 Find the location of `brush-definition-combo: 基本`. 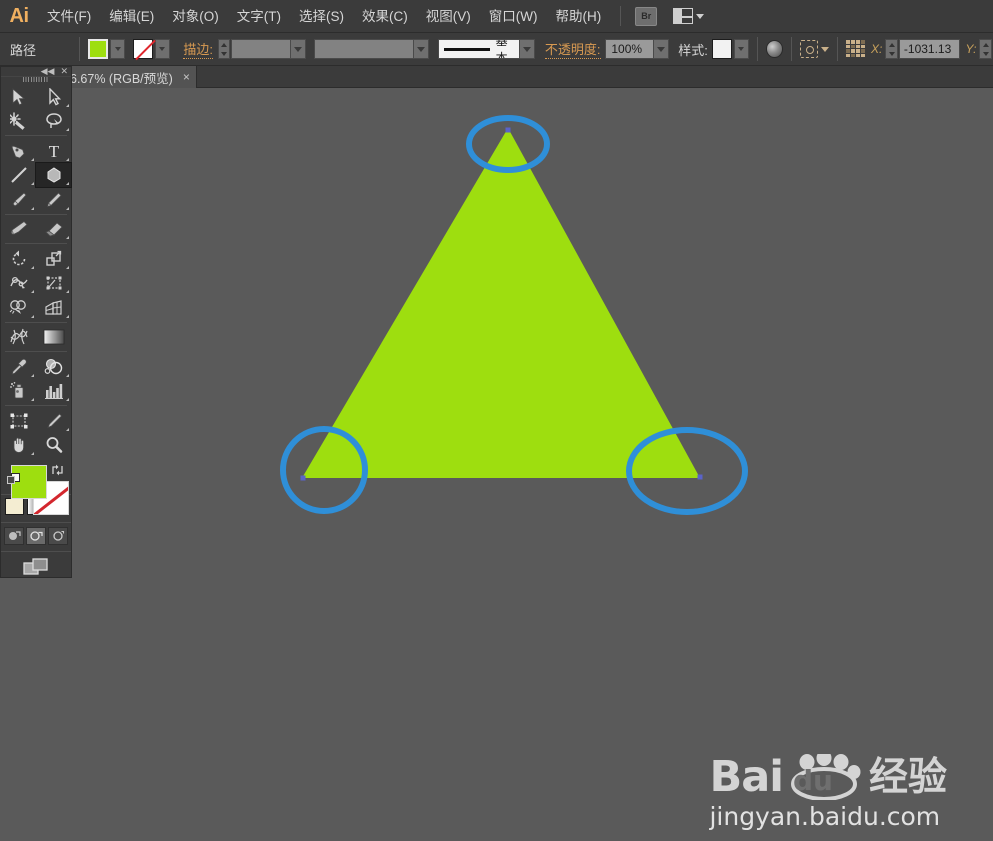

brush-definition-combo: 基本 is located at coordinates (487, 49).